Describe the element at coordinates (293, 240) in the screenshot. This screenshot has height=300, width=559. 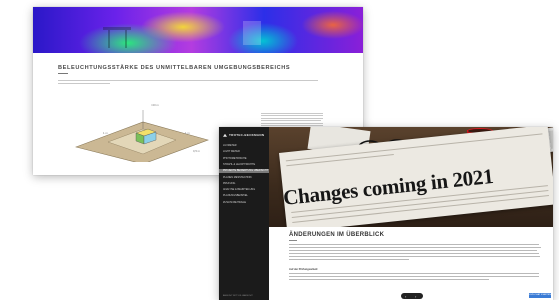
I see `content-title-underline` at that location.